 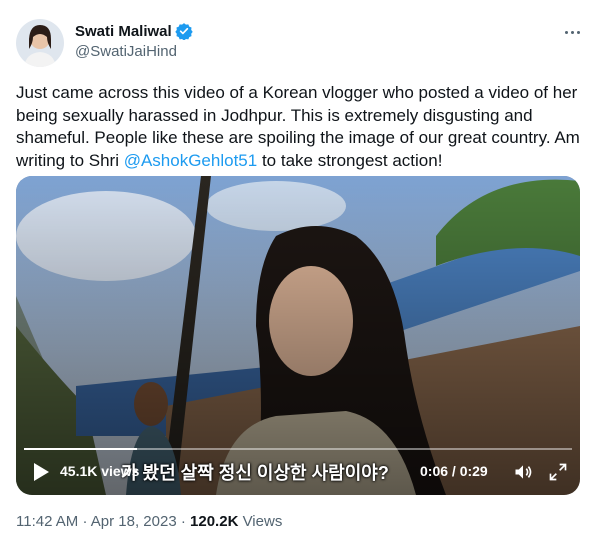 I want to click on fullscreen-icon, so click(x=558, y=472).